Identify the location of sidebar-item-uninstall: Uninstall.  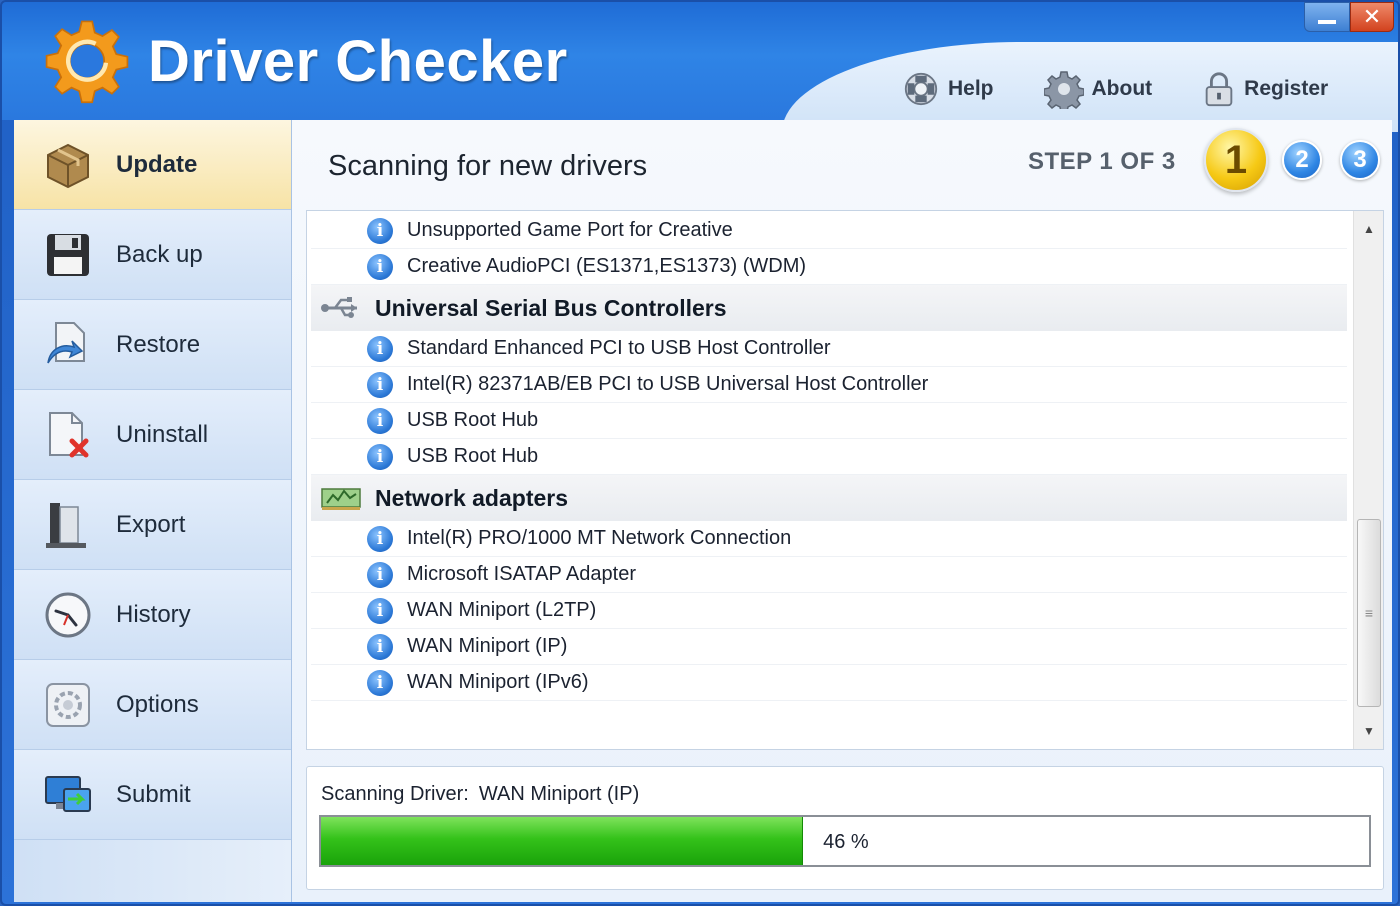
(152, 435).